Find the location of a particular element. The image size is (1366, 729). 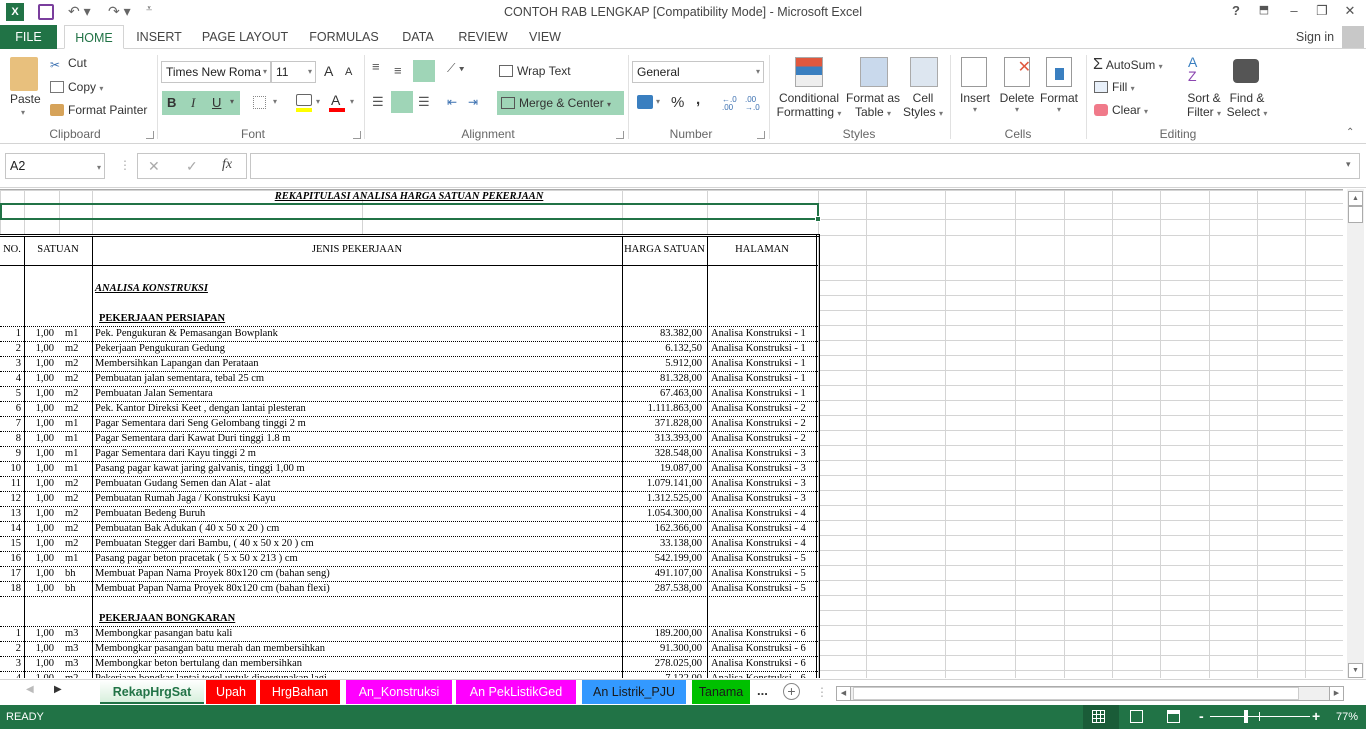

section-analisa-konstruksi: ANALISA KONSTRUKSI is located at coordinates (245, 288).